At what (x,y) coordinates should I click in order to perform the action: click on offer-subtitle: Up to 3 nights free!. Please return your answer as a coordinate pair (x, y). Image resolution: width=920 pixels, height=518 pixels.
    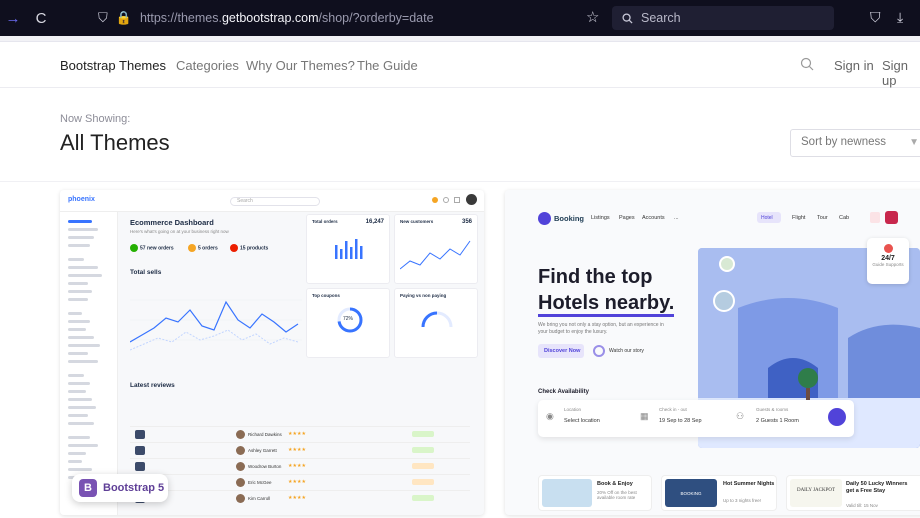
    Looking at the image, I should click on (742, 500).